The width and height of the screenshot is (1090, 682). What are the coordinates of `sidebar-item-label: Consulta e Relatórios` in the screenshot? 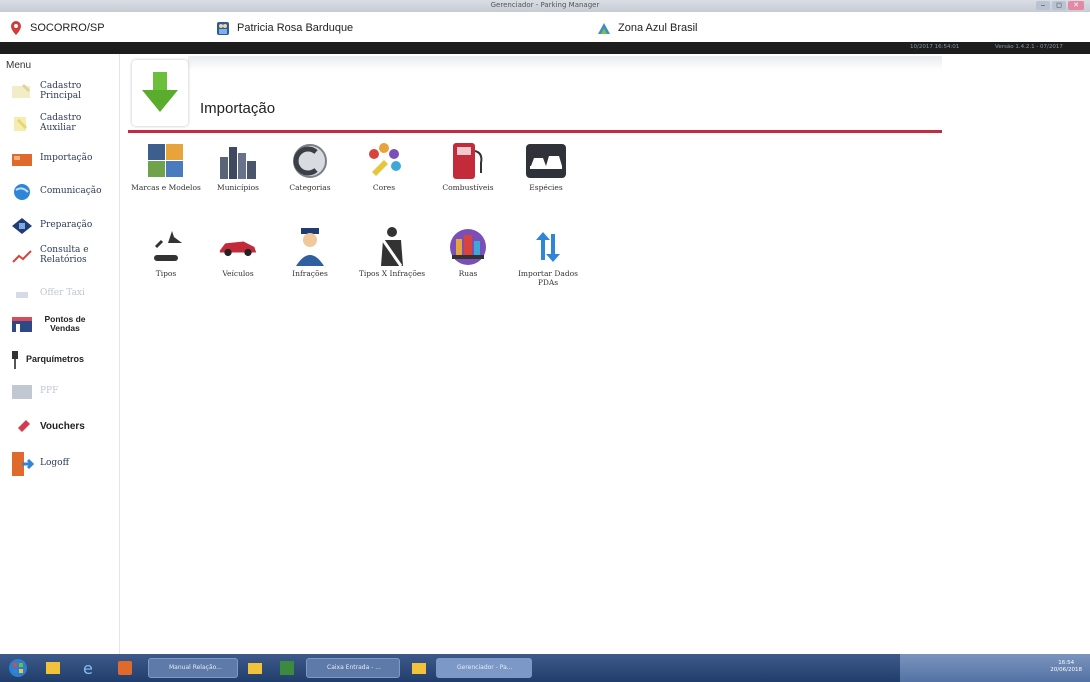 It's located at (64, 255).